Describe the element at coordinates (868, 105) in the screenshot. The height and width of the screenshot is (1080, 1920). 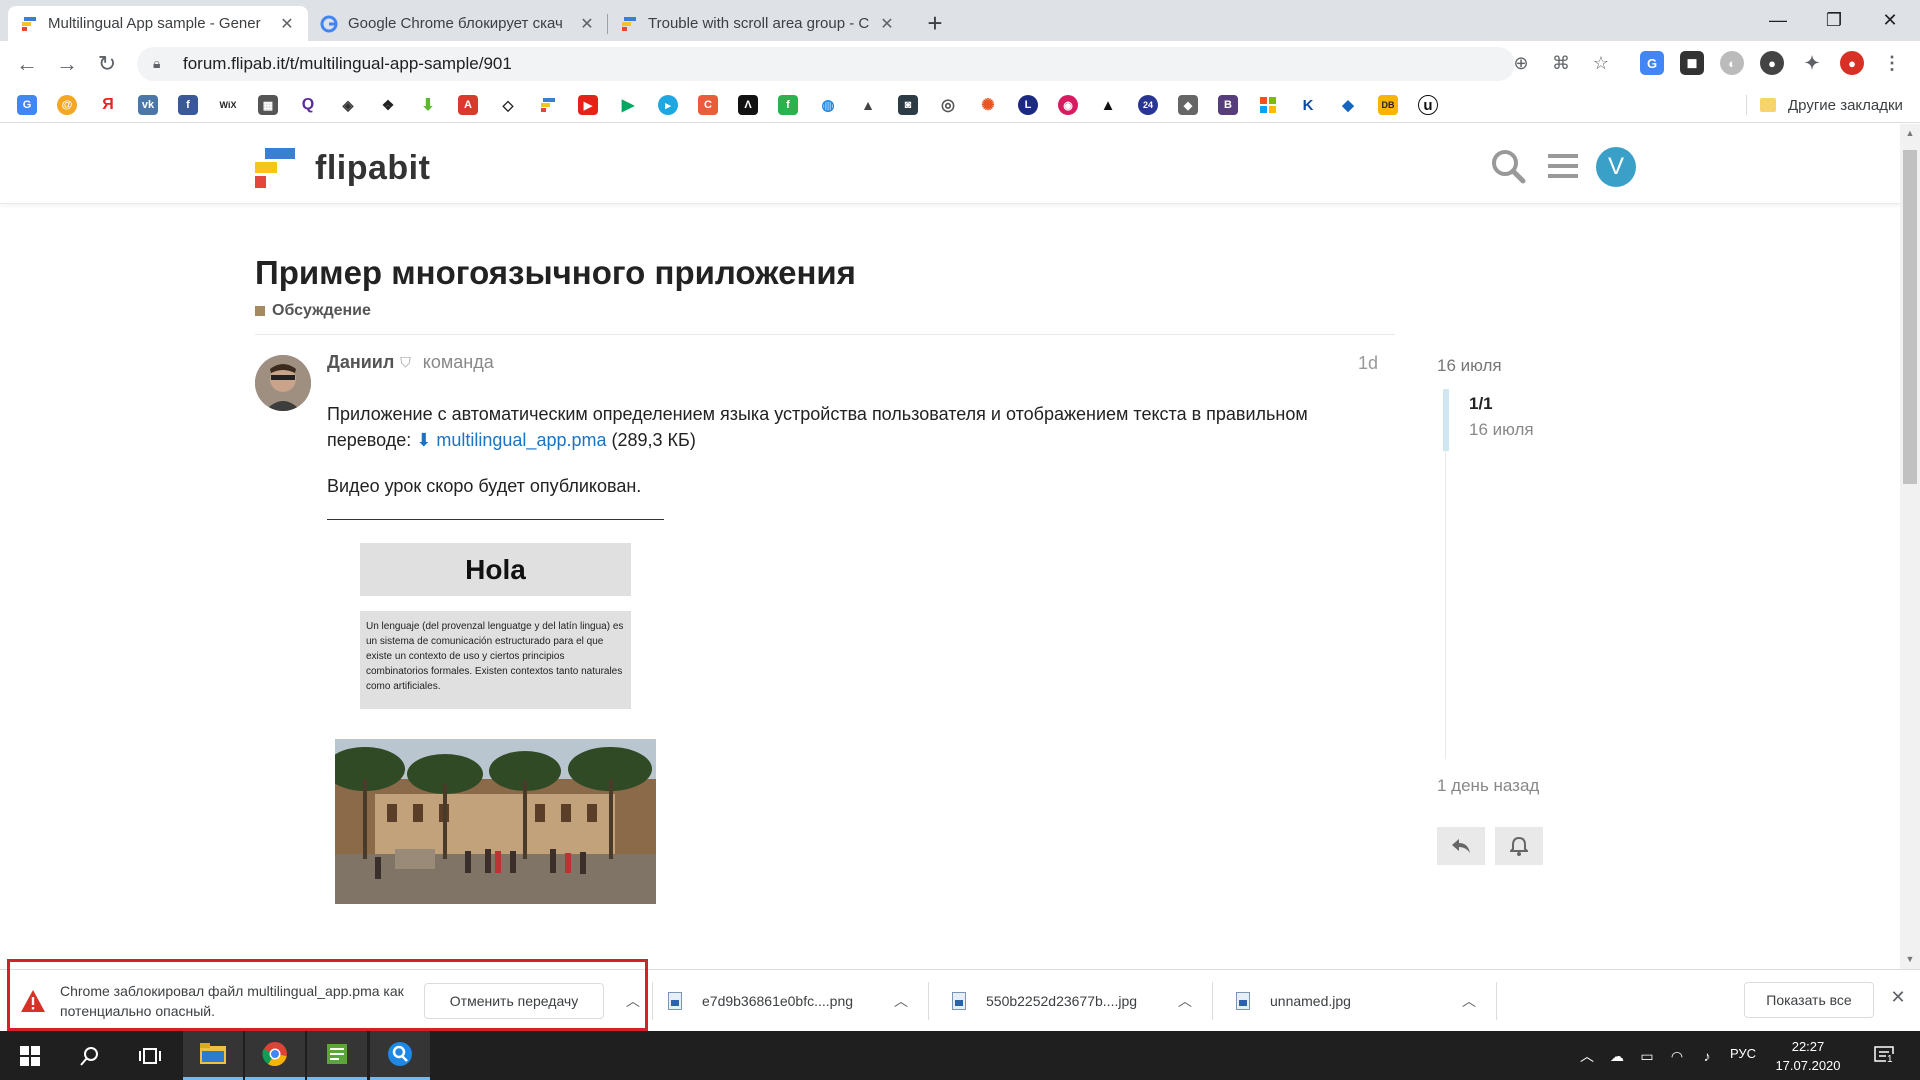
I see `graduation-bookmark-icon: ▲` at that location.